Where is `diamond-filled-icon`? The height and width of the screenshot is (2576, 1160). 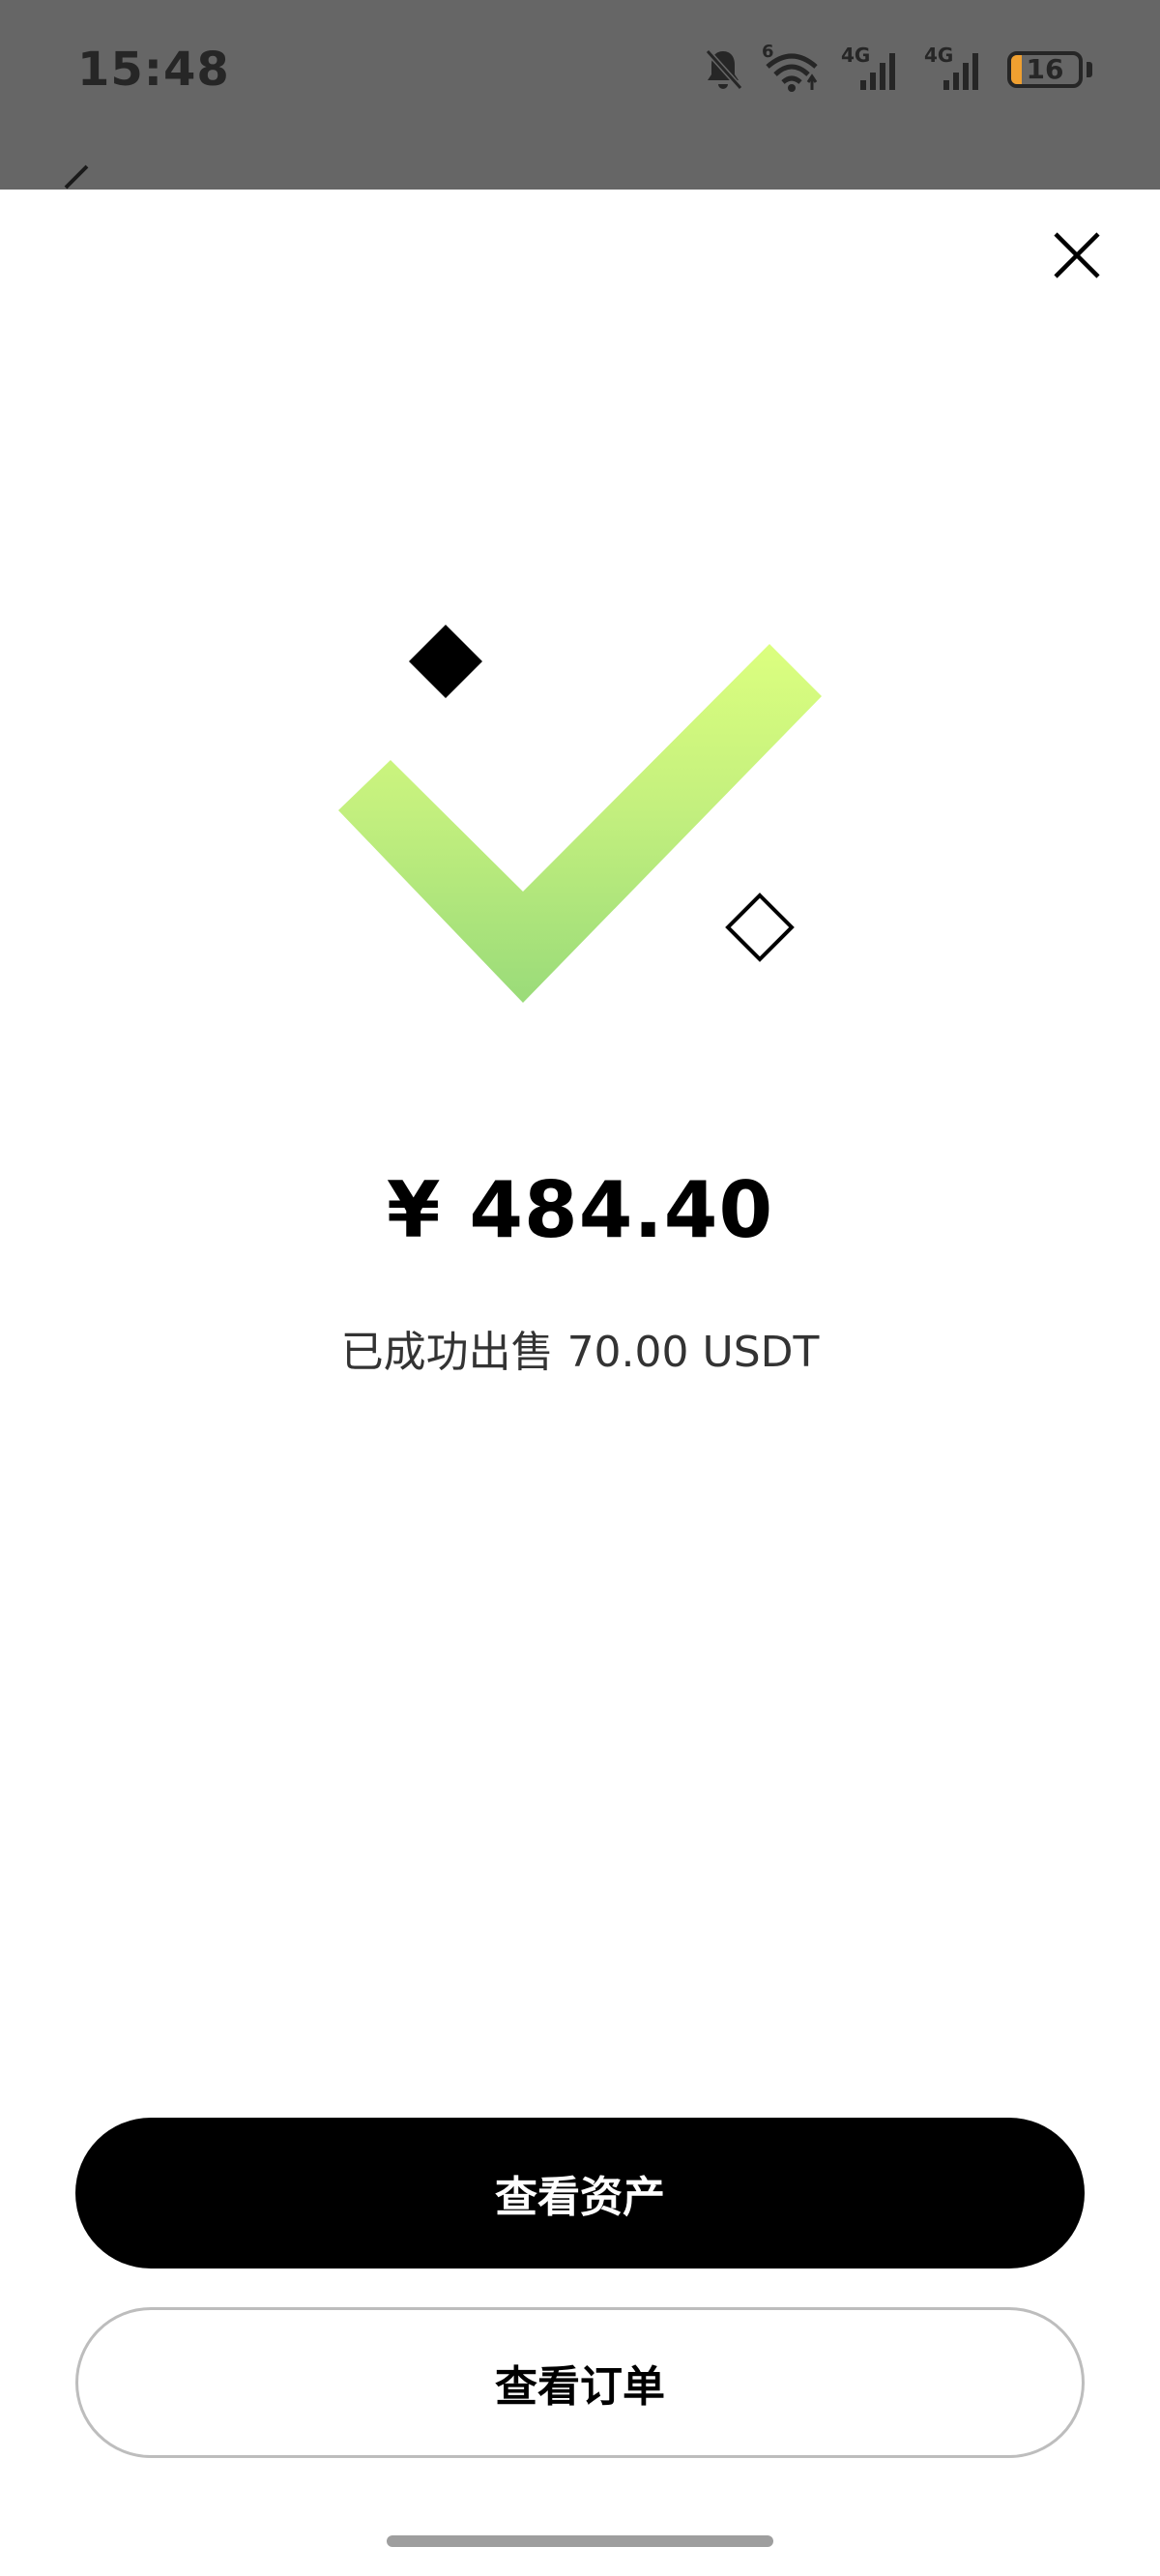 diamond-filled-icon is located at coordinates (445, 661).